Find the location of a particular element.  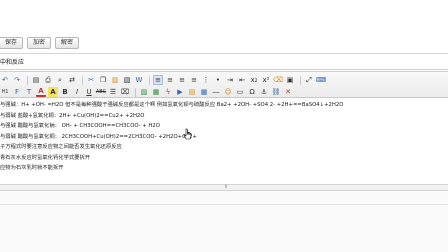

copy-icon: ❐ is located at coordinates (103, 80).